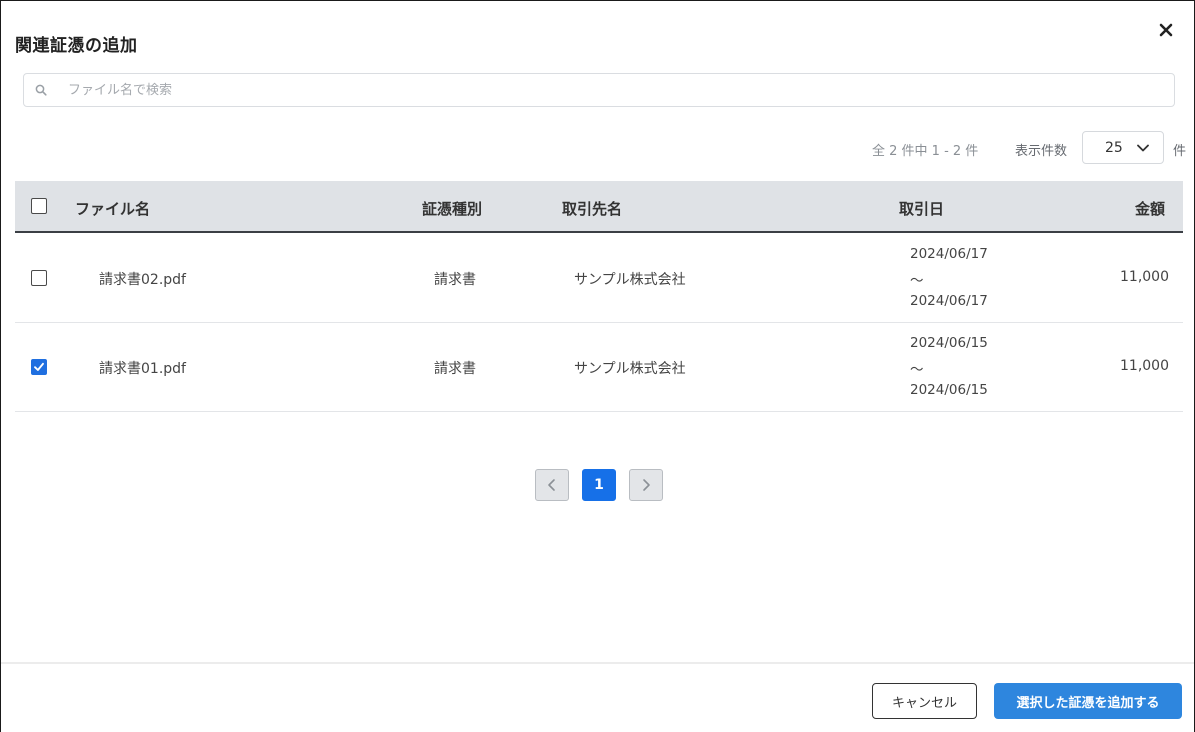 This screenshot has height=732, width=1195. Describe the element at coordinates (949, 301) in the screenshot. I see `date-to: 2024/06/17` at that location.